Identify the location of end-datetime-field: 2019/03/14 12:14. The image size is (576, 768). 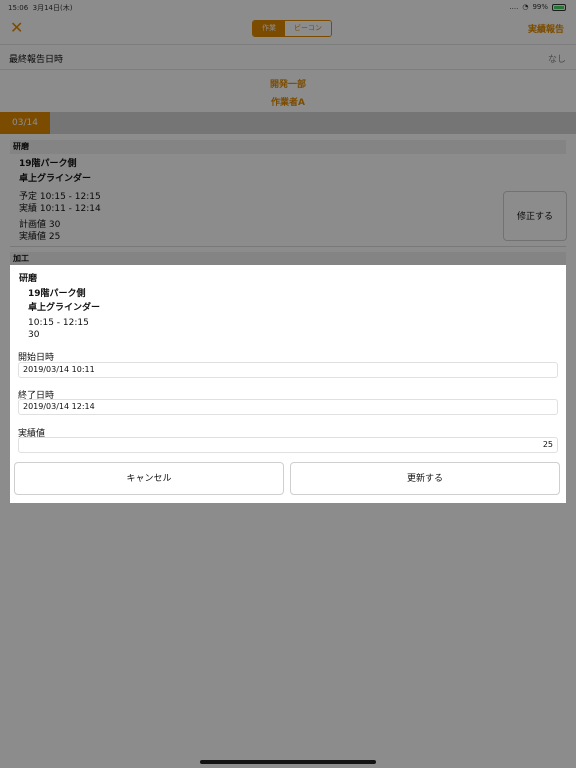
(288, 407).